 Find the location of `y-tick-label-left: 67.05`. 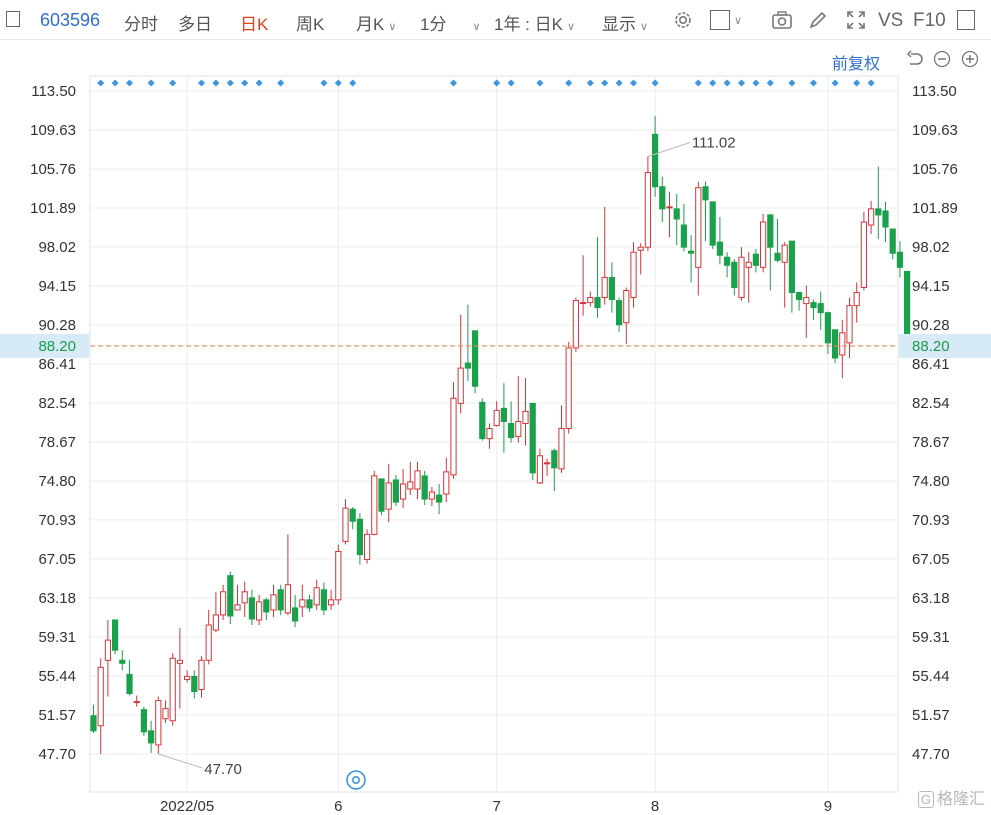

y-tick-label-left: 67.05 is located at coordinates (57, 559).